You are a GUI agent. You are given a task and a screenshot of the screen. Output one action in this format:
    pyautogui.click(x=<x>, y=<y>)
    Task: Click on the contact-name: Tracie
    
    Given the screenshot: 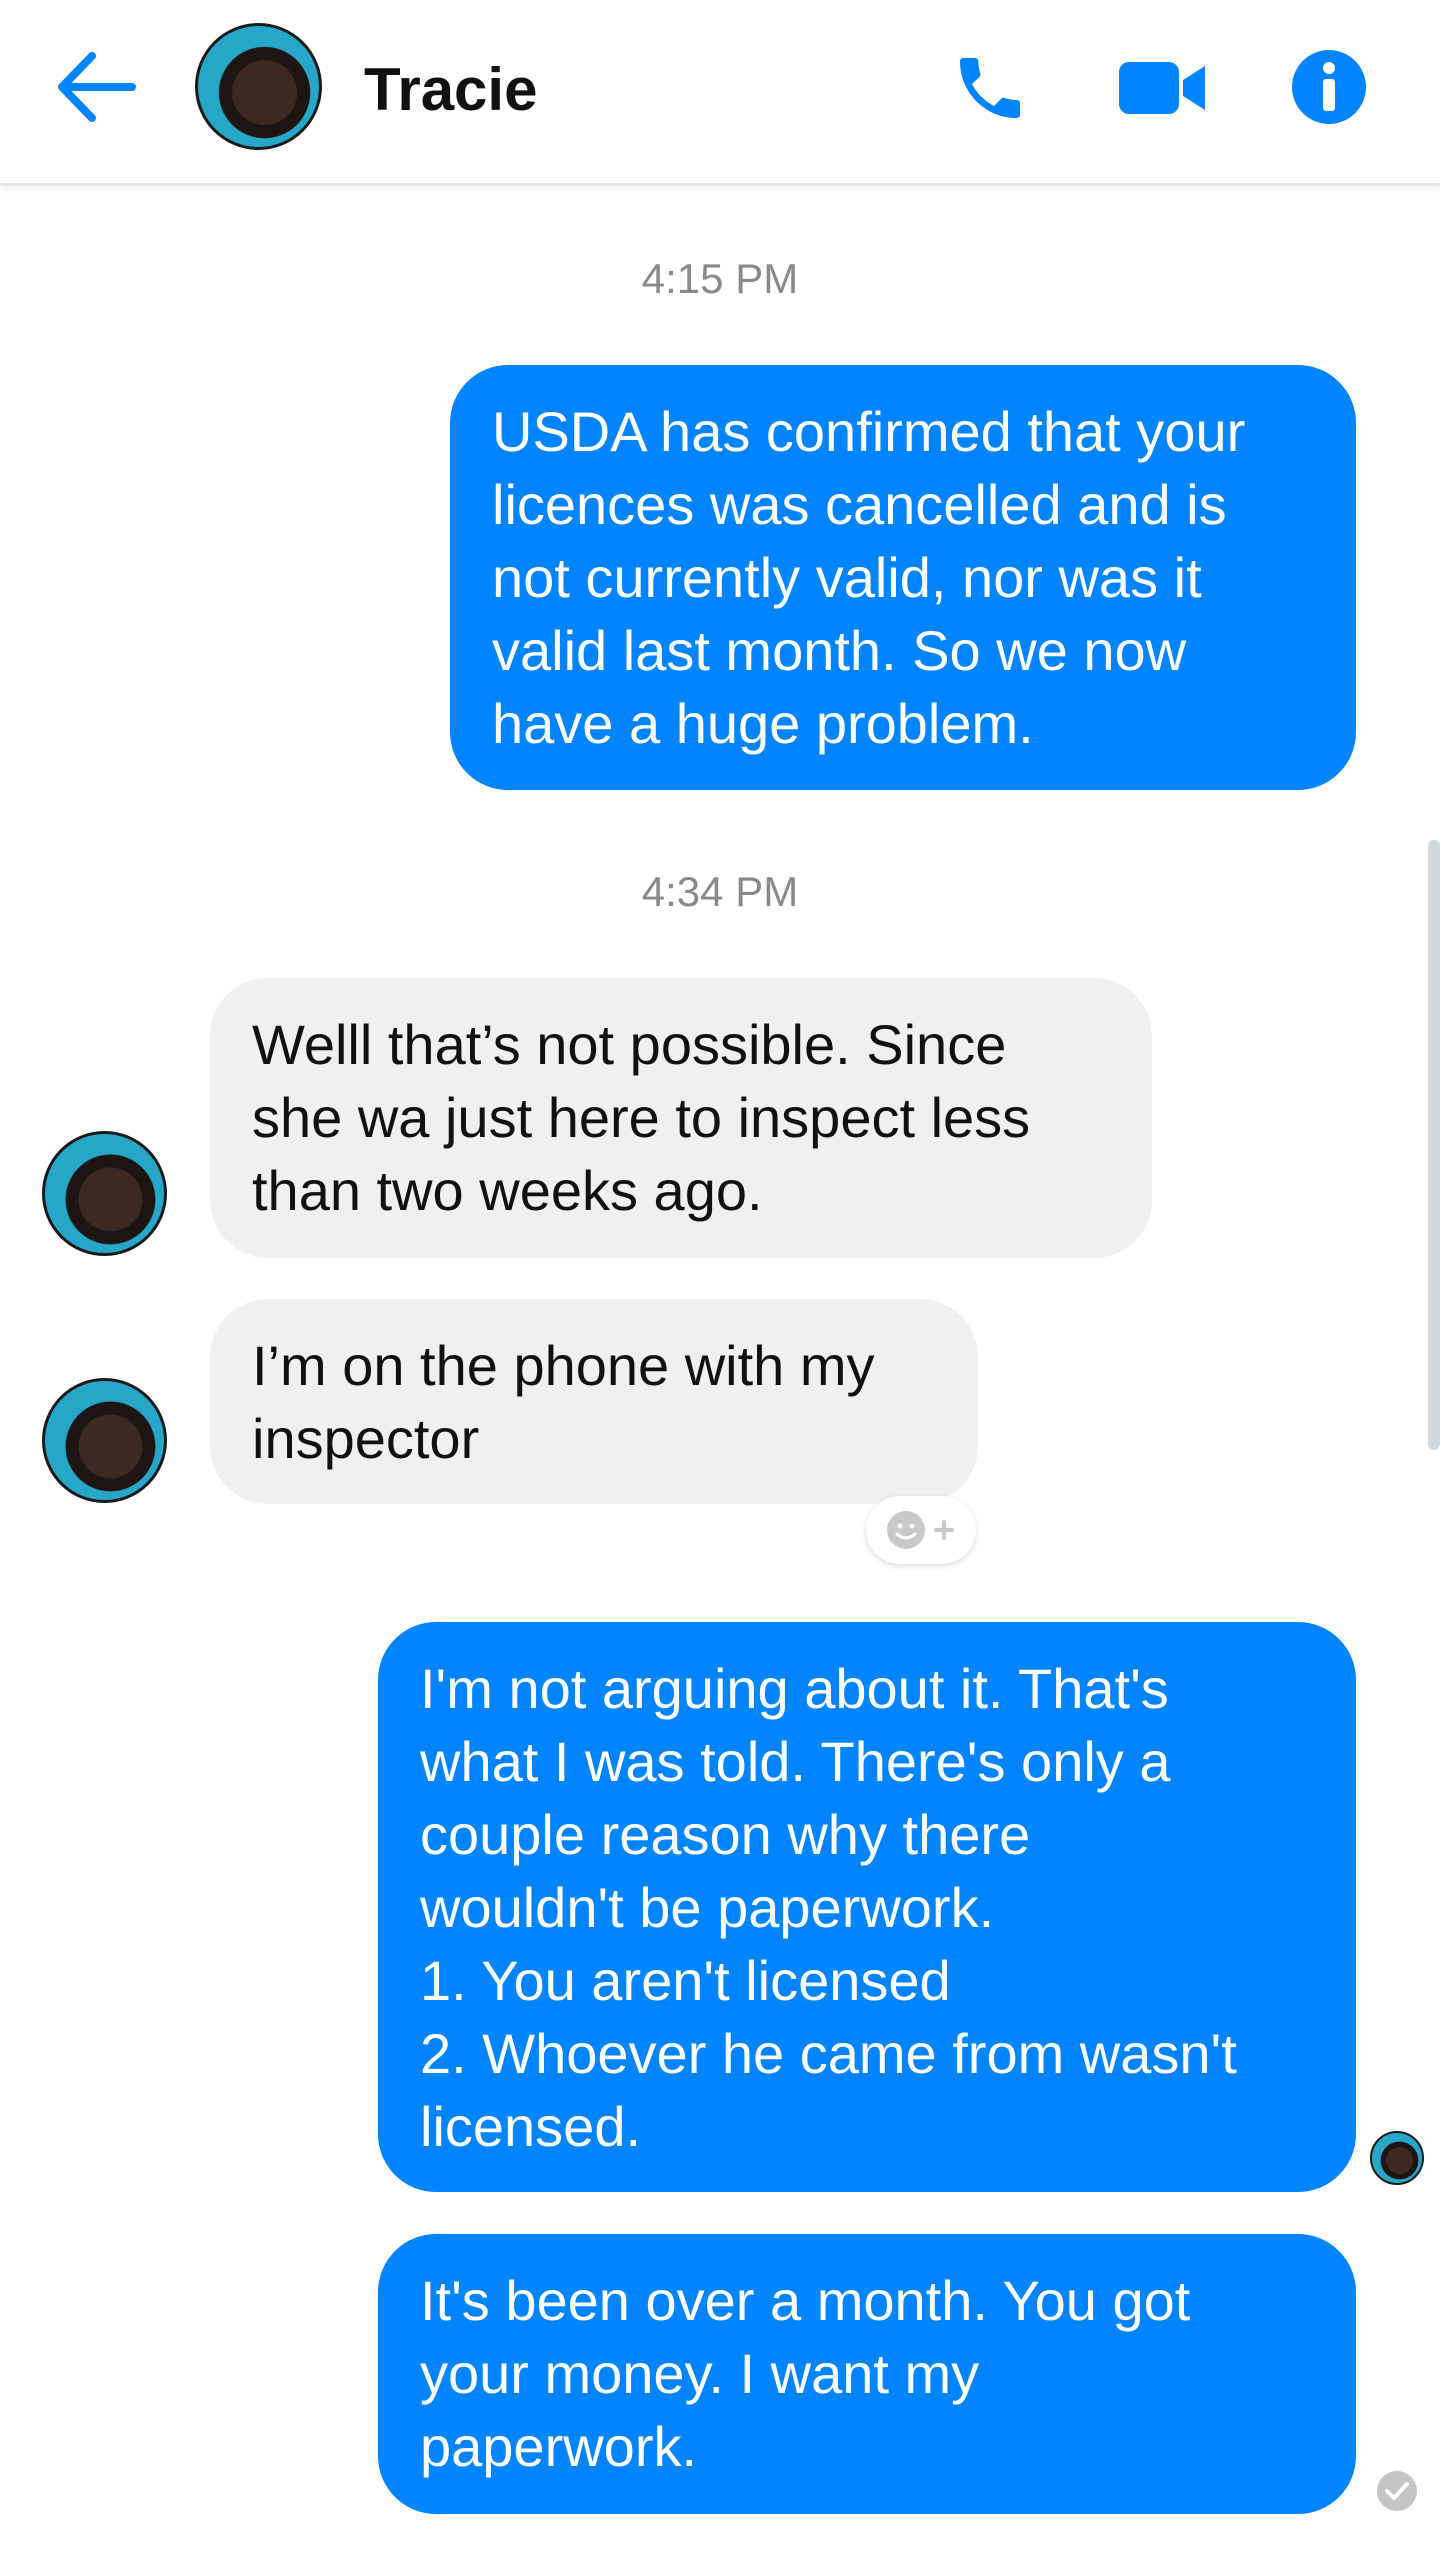 What is the action you would take?
    pyautogui.click(x=450, y=90)
    